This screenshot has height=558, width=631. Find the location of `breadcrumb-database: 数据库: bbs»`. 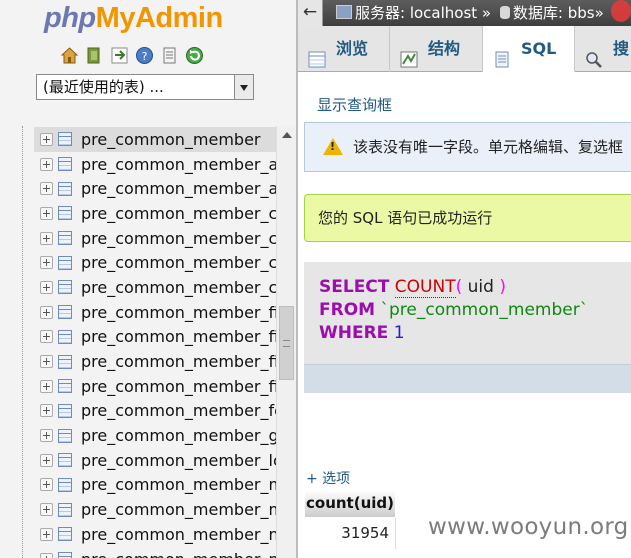

breadcrumb-database: 数据库: bbs» is located at coordinates (558, 13).